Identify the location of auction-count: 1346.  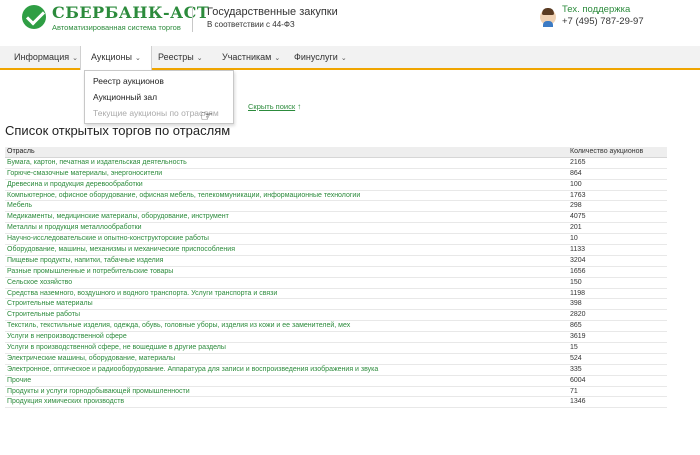
(578, 402).